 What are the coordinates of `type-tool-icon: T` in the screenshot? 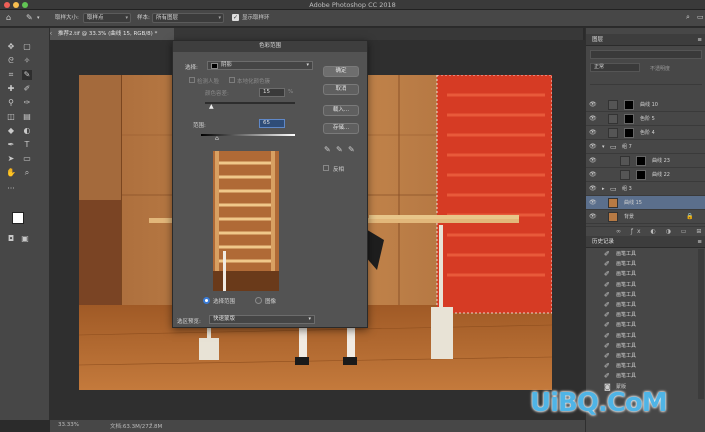 It's located at (27, 145).